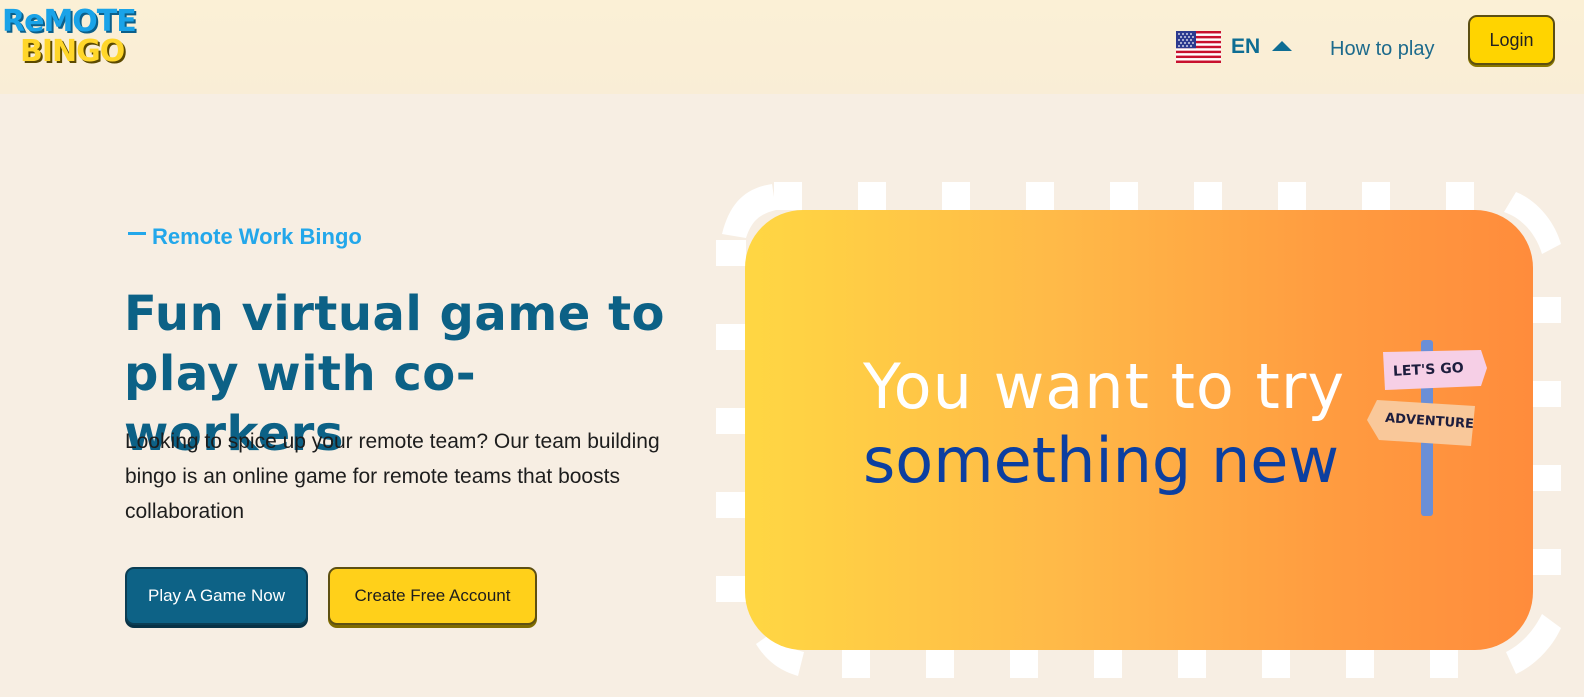 The height and width of the screenshot is (697, 1584). I want to click on caret-up-icon, so click(1282, 46).